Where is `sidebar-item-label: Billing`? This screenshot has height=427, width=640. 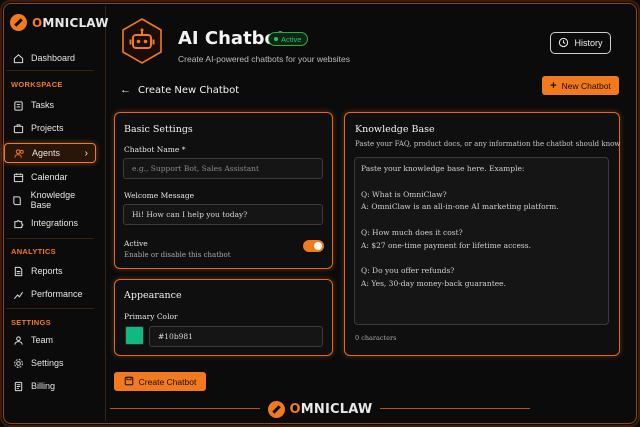 sidebar-item-label: Billing is located at coordinates (43, 386).